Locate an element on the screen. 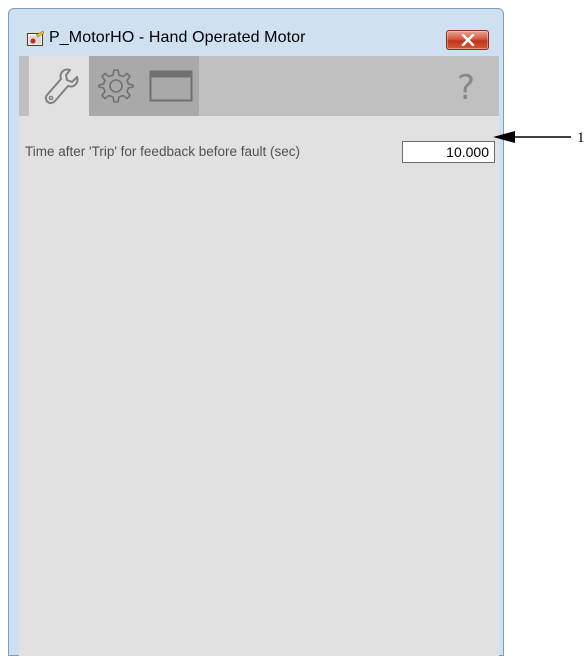  help-icon: ? is located at coordinates (466, 88).